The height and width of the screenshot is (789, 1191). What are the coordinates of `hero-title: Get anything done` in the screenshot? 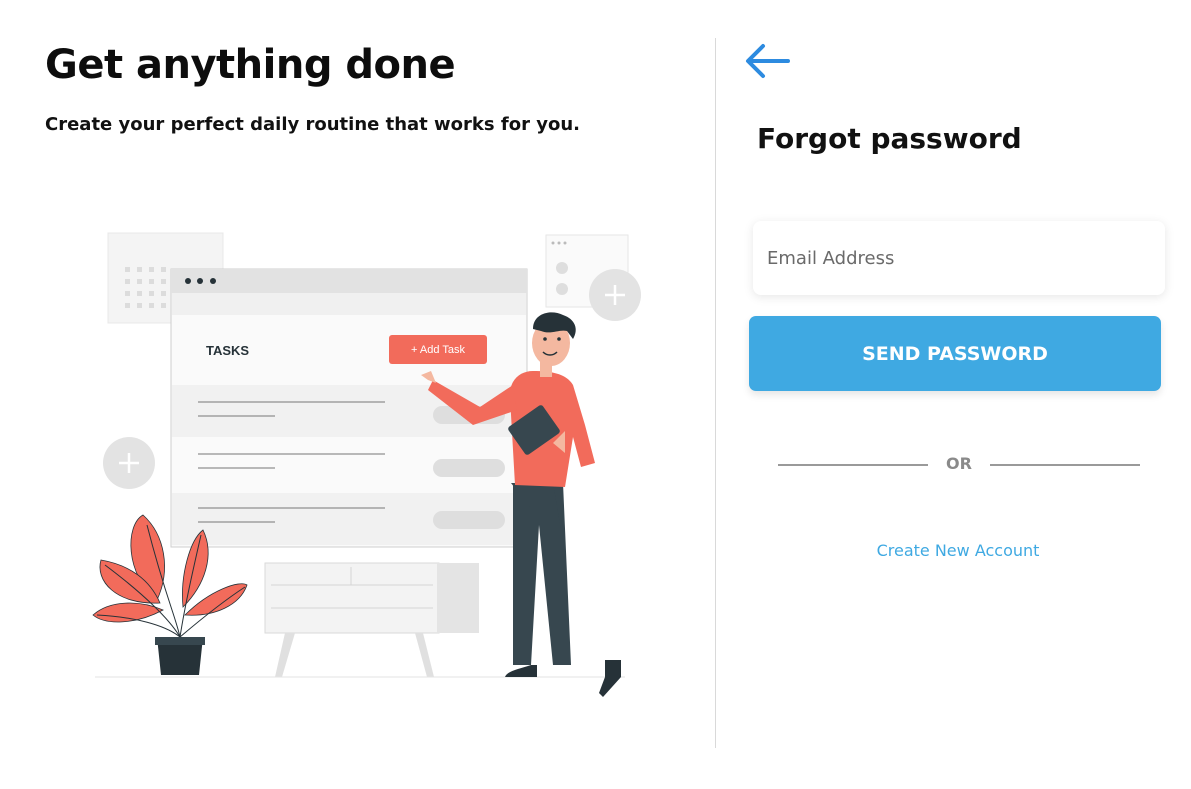 It's located at (250, 65).